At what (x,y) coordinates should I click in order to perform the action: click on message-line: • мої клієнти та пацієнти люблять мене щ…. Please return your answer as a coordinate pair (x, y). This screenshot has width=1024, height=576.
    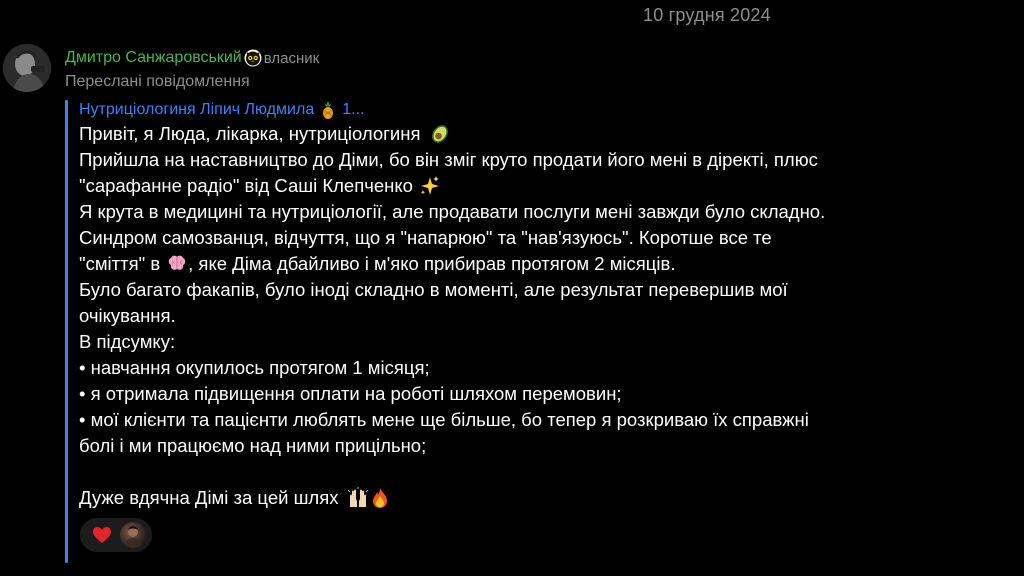
    Looking at the image, I should click on (529, 420).